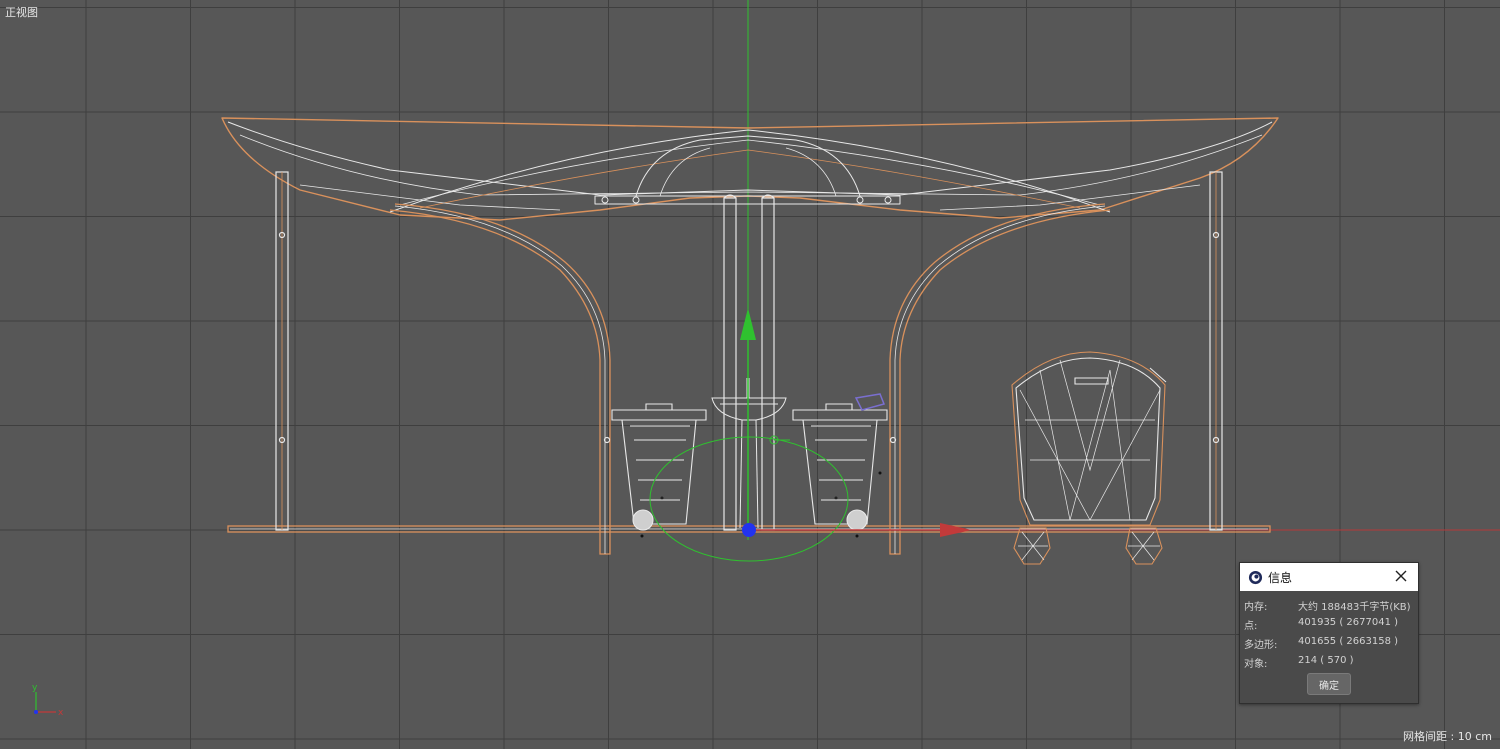 This screenshot has height=749, width=1500. What do you see at coordinates (748, 324) in the screenshot?
I see `gizmo-y-arrow` at bounding box center [748, 324].